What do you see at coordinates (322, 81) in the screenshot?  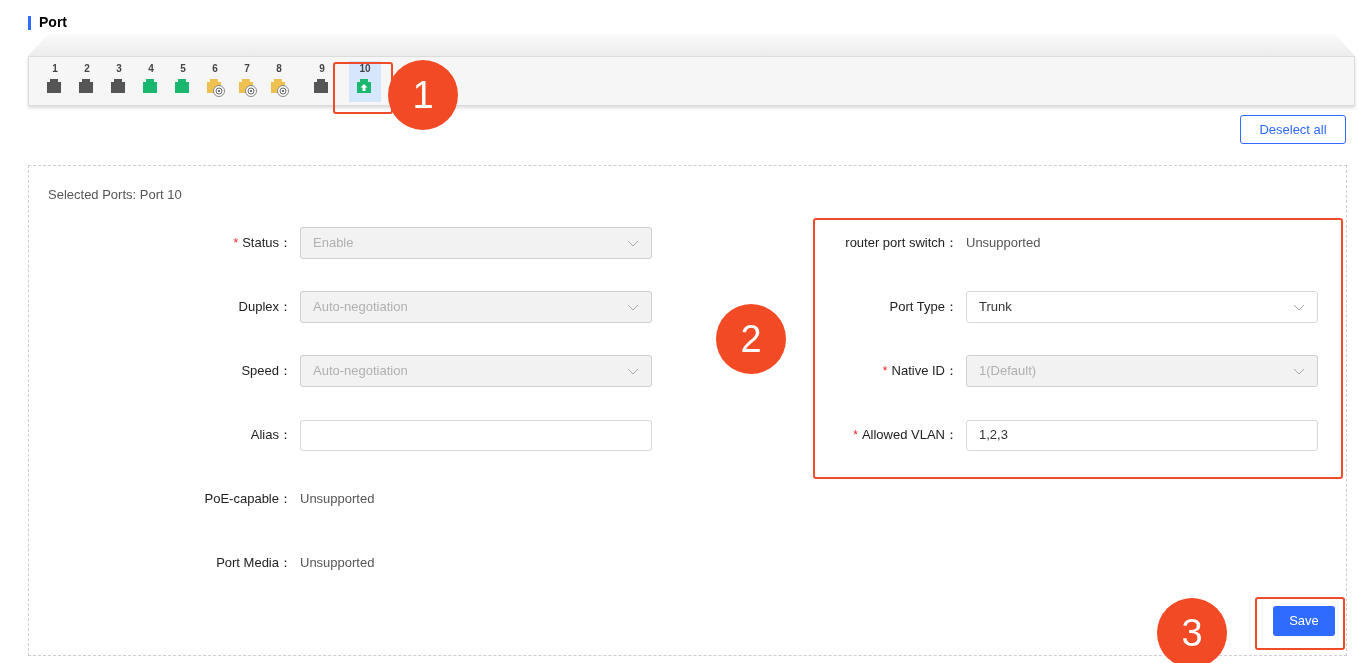 I see `port-button: 9` at bounding box center [322, 81].